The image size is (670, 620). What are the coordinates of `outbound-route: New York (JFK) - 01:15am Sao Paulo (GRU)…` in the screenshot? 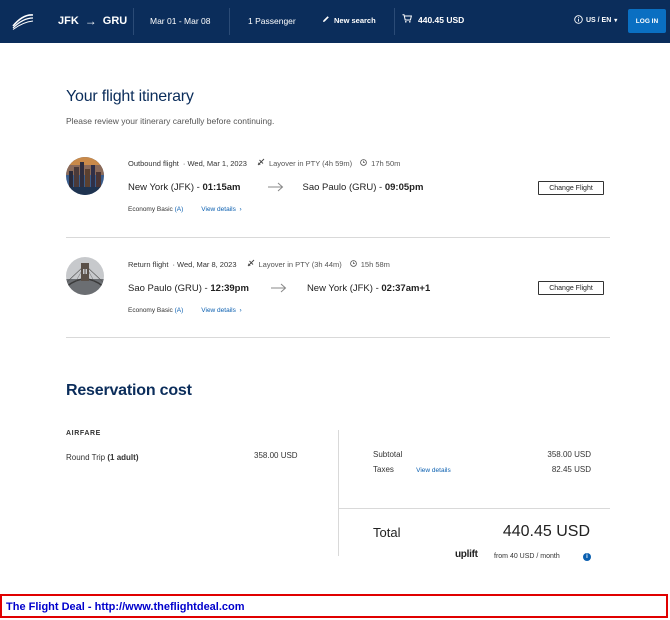 It's located at (275, 187).